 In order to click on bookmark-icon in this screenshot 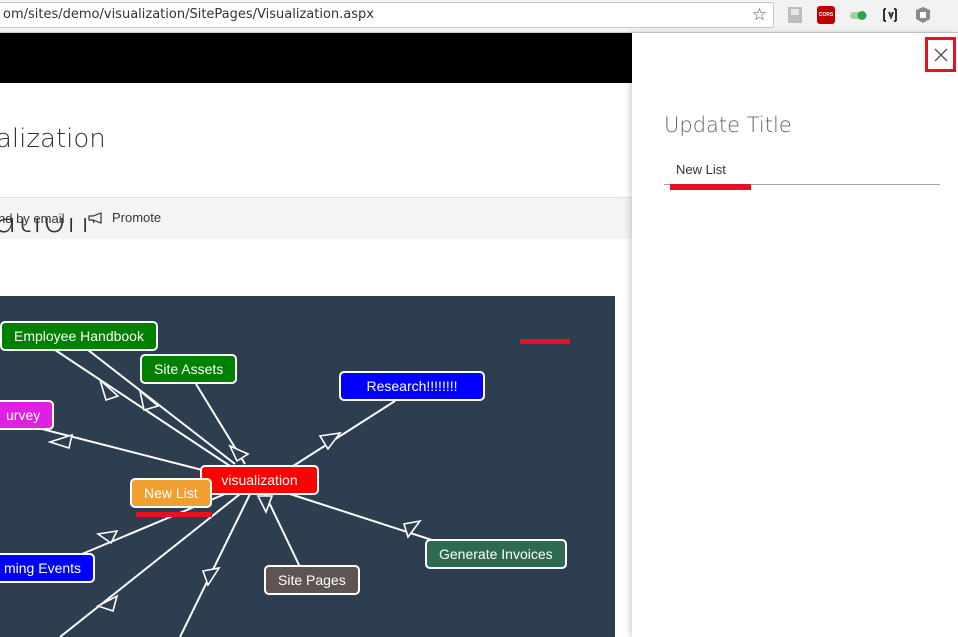, I will do `click(795, 15)`.